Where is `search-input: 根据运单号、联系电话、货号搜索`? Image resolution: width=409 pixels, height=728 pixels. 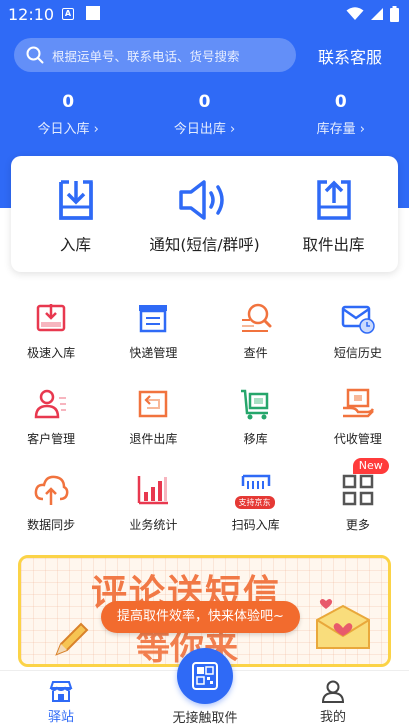 search-input: 根据运单号、联系电话、货号搜索 is located at coordinates (155, 55).